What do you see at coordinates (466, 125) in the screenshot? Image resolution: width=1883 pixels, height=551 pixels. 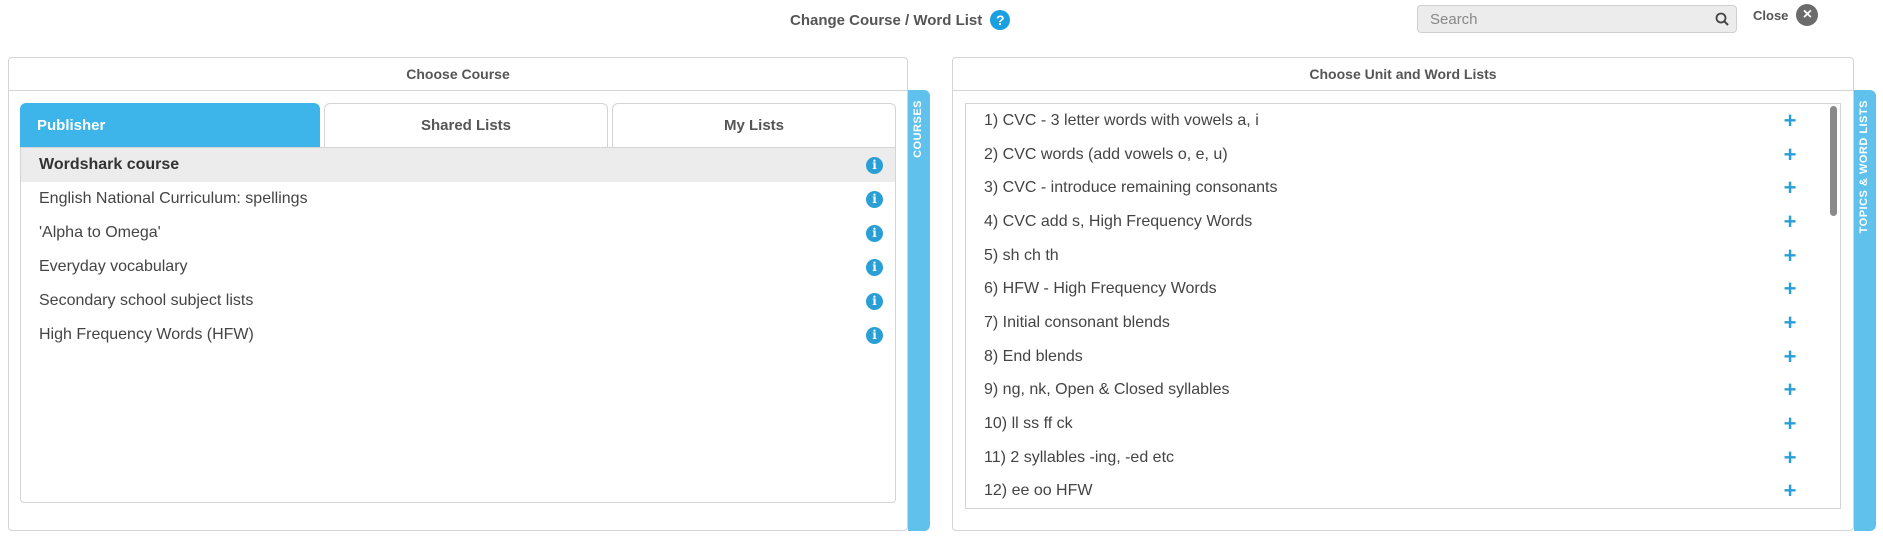 I see `tab-shared-lists: Shared Lists` at bounding box center [466, 125].